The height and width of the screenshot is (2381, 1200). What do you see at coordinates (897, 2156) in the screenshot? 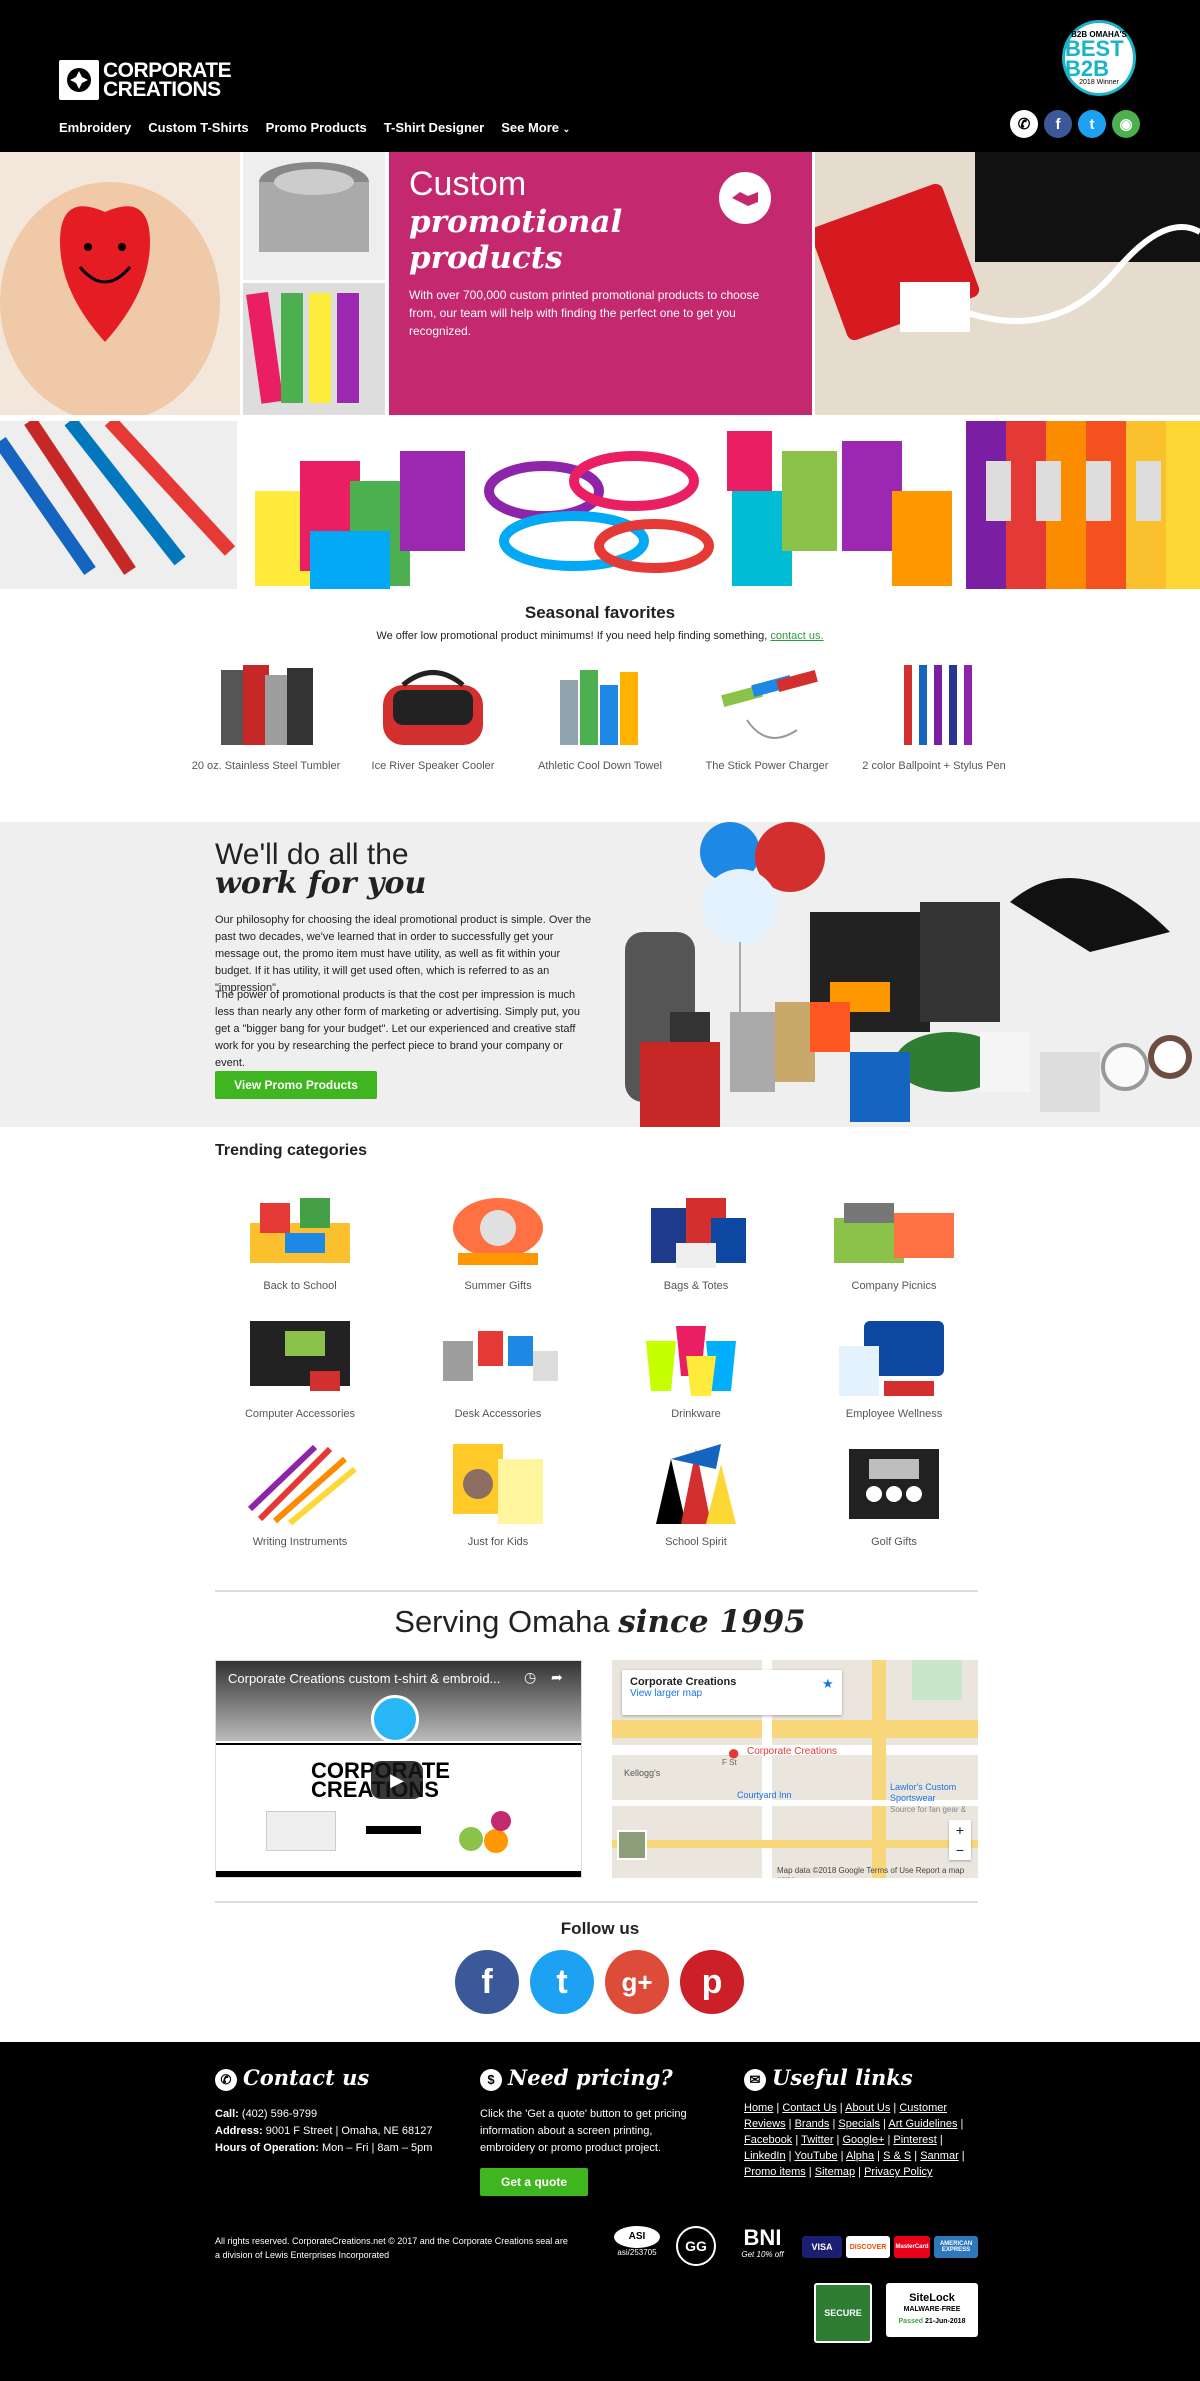
I see `footer-link: S & S` at bounding box center [897, 2156].